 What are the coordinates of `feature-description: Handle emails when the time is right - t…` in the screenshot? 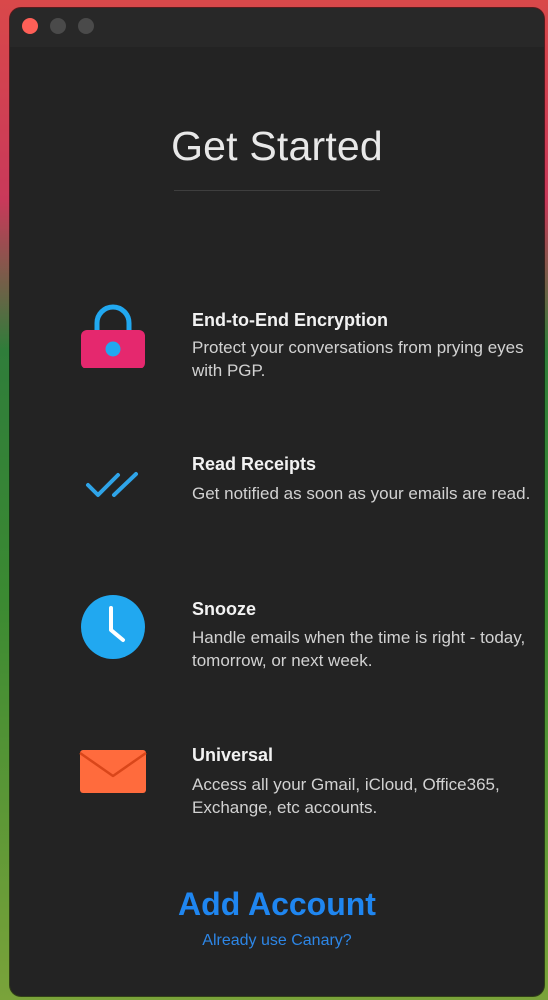 It's located at (359, 649).